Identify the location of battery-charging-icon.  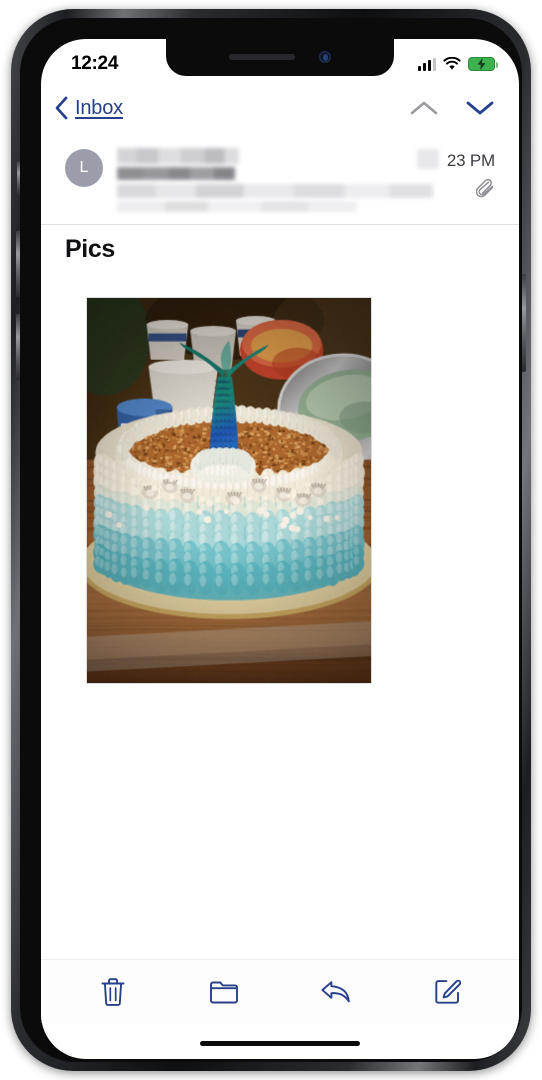
(483, 64).